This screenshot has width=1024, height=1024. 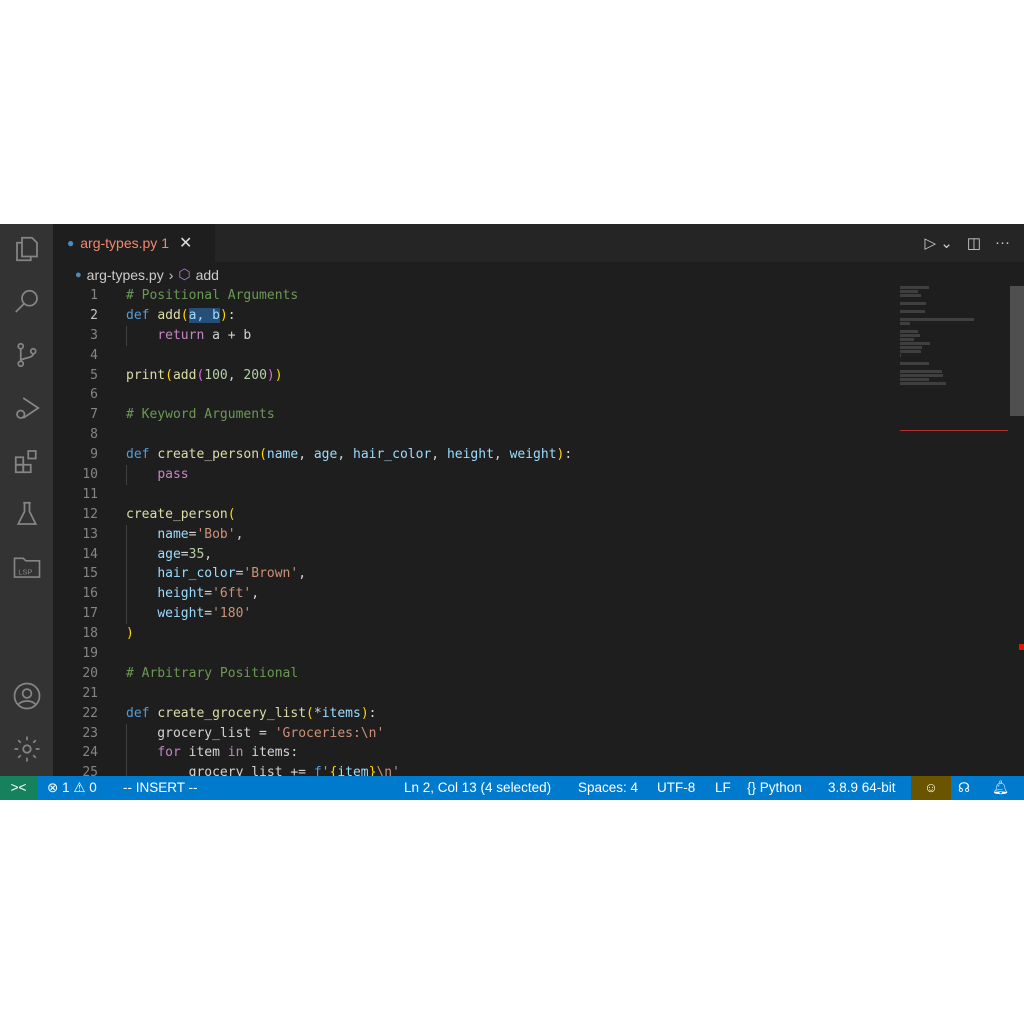 What do you see at coordinates (27, 302) in the screenshot?
I see `search-icon` at bounding box center [27, 302].